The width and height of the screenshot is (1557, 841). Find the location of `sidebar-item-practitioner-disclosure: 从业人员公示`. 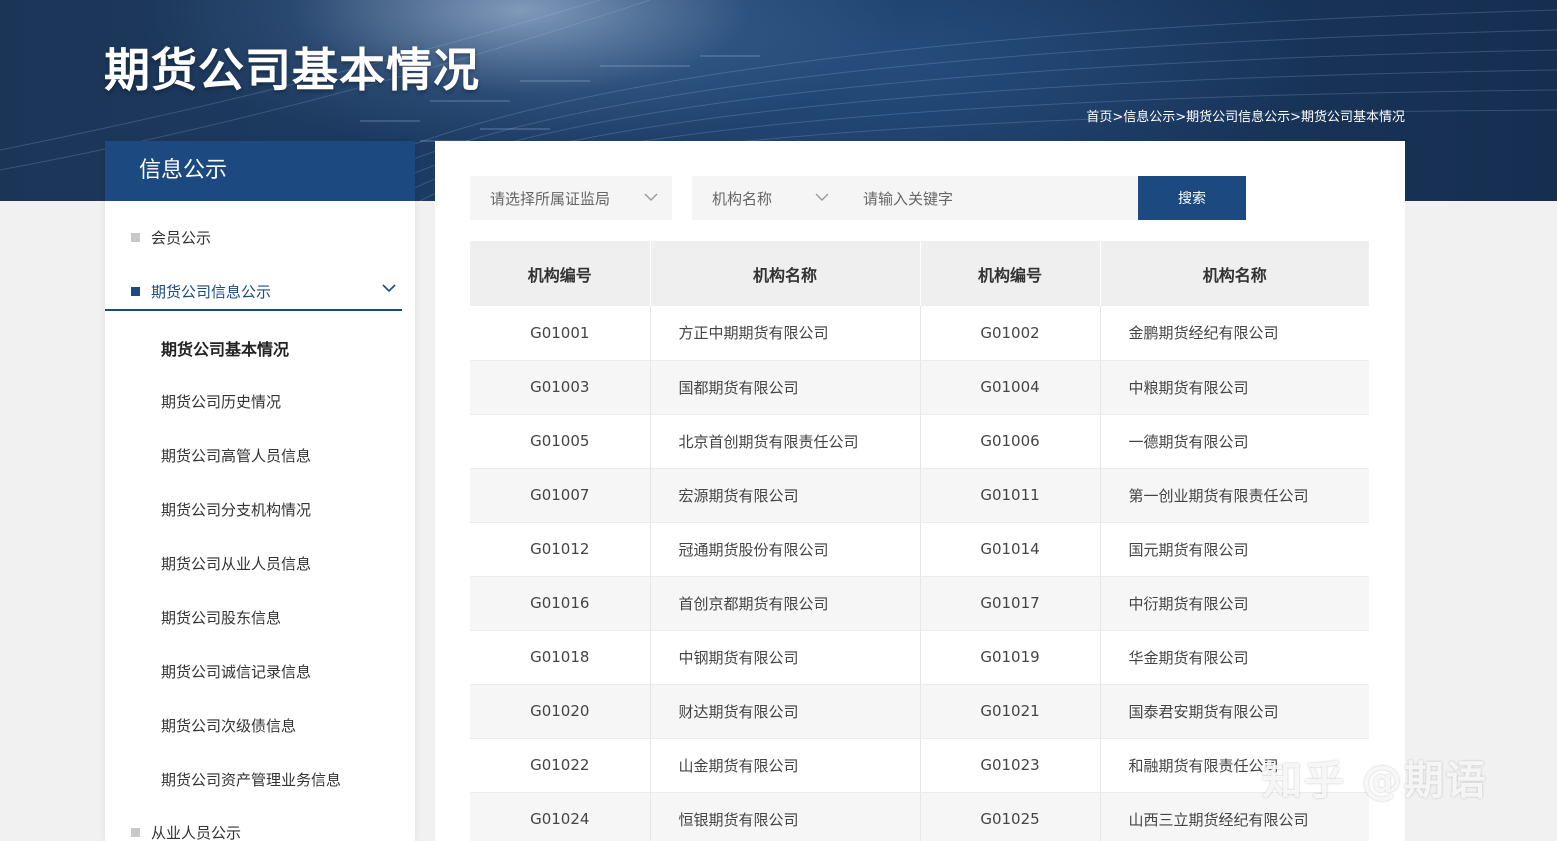

sidebar-item-practitioner-disclosure: 从业人员公示 is located at coordinates (253, 830).